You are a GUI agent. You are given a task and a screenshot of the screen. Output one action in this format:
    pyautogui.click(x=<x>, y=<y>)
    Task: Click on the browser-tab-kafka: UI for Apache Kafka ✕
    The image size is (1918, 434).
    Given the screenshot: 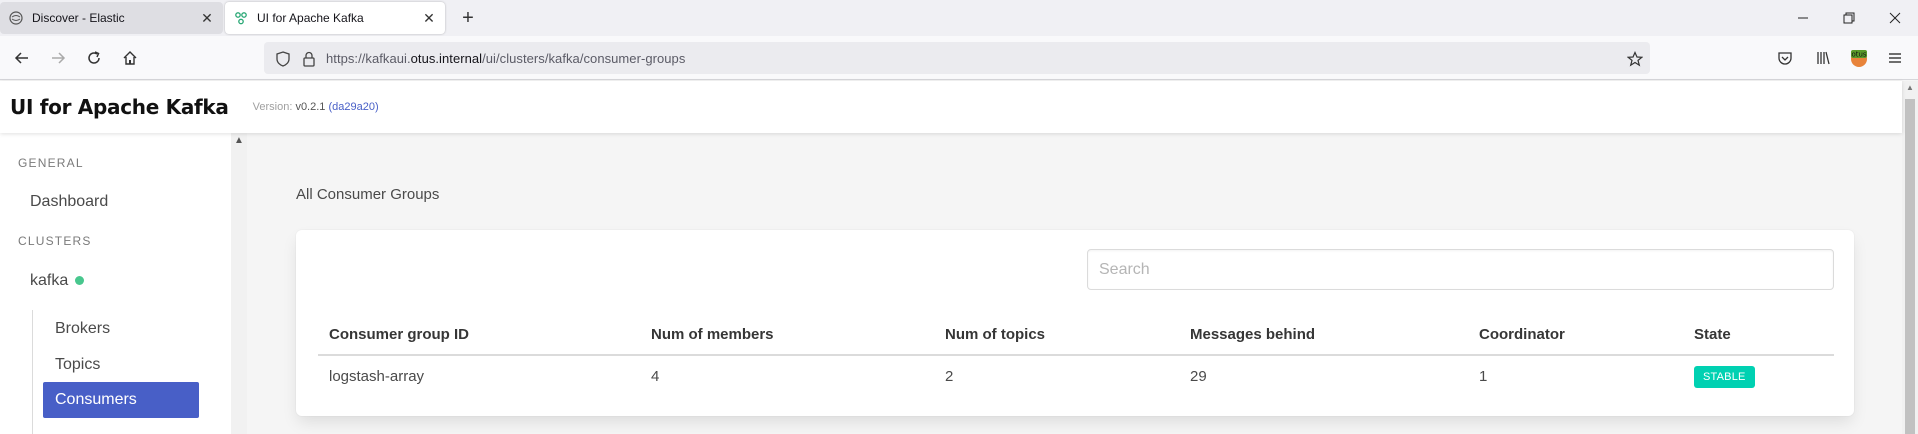 What is the action you would take?
    pyautogui.click(x=335, y=18)
    